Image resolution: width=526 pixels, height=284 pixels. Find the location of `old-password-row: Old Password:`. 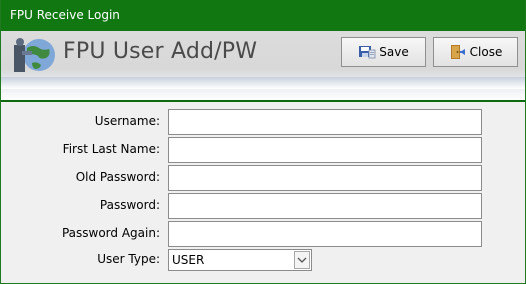

old-password-row: Old Password: is located at coordinates (263, 178).